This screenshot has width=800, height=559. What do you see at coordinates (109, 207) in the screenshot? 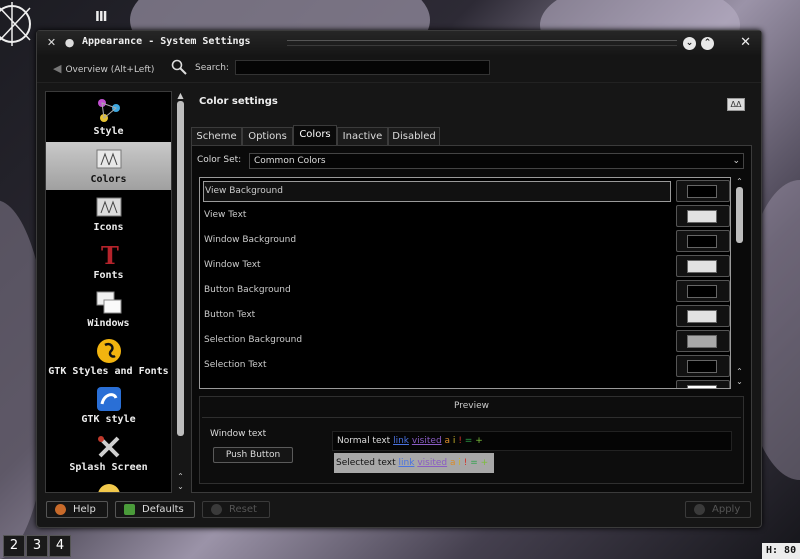
I see `icons-icon` at bounding box center [109, 207].